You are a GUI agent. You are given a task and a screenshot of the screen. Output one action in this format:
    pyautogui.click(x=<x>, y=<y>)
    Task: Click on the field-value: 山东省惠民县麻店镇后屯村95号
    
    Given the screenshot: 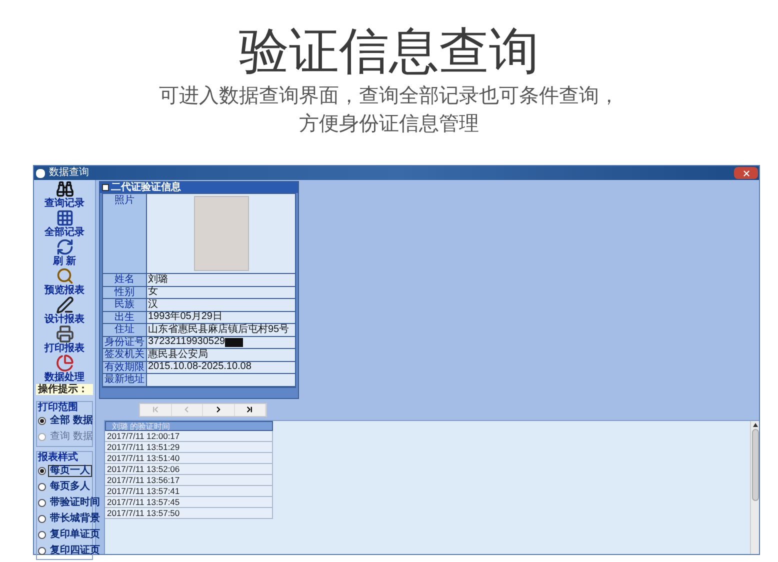 What is the action you would take?
    pyautogui.click(x=219, y=330)
    